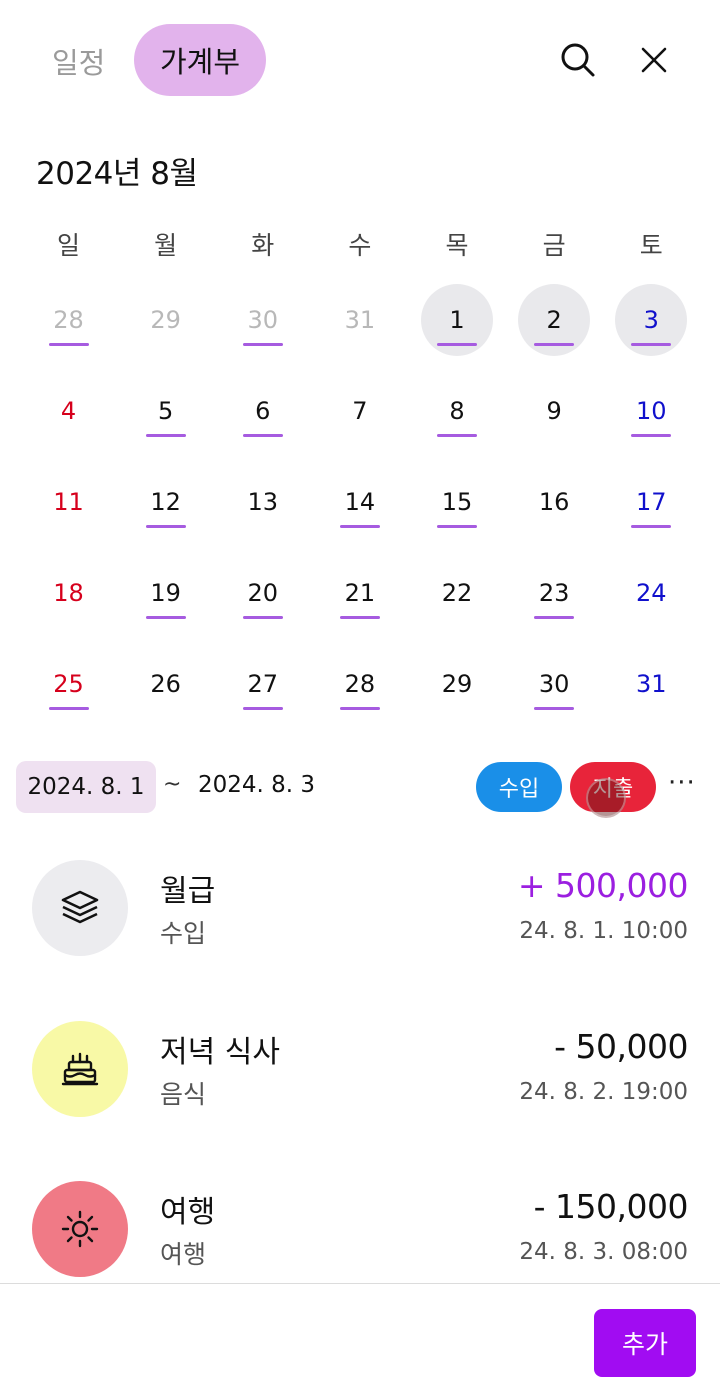 This screenshot has height=1400, width=720. I want to click on calendar-day: 18, so click(69, 593).